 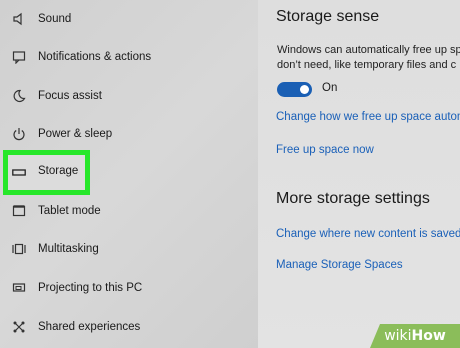 I want to click on speaker-icon, so click(x=19, y=19).